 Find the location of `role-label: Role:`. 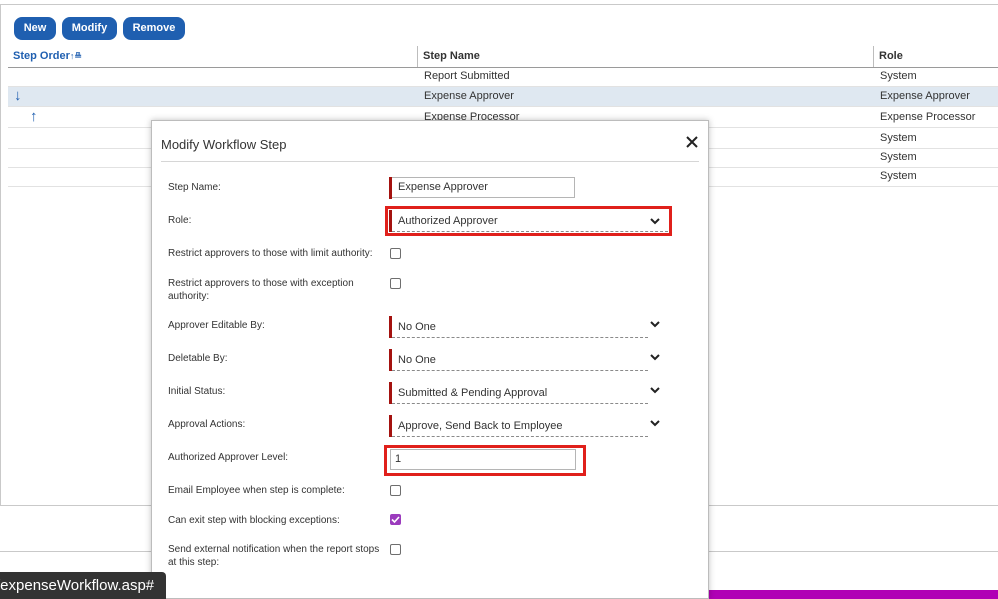

role-label: Role: is located at coordinates (180, 220).